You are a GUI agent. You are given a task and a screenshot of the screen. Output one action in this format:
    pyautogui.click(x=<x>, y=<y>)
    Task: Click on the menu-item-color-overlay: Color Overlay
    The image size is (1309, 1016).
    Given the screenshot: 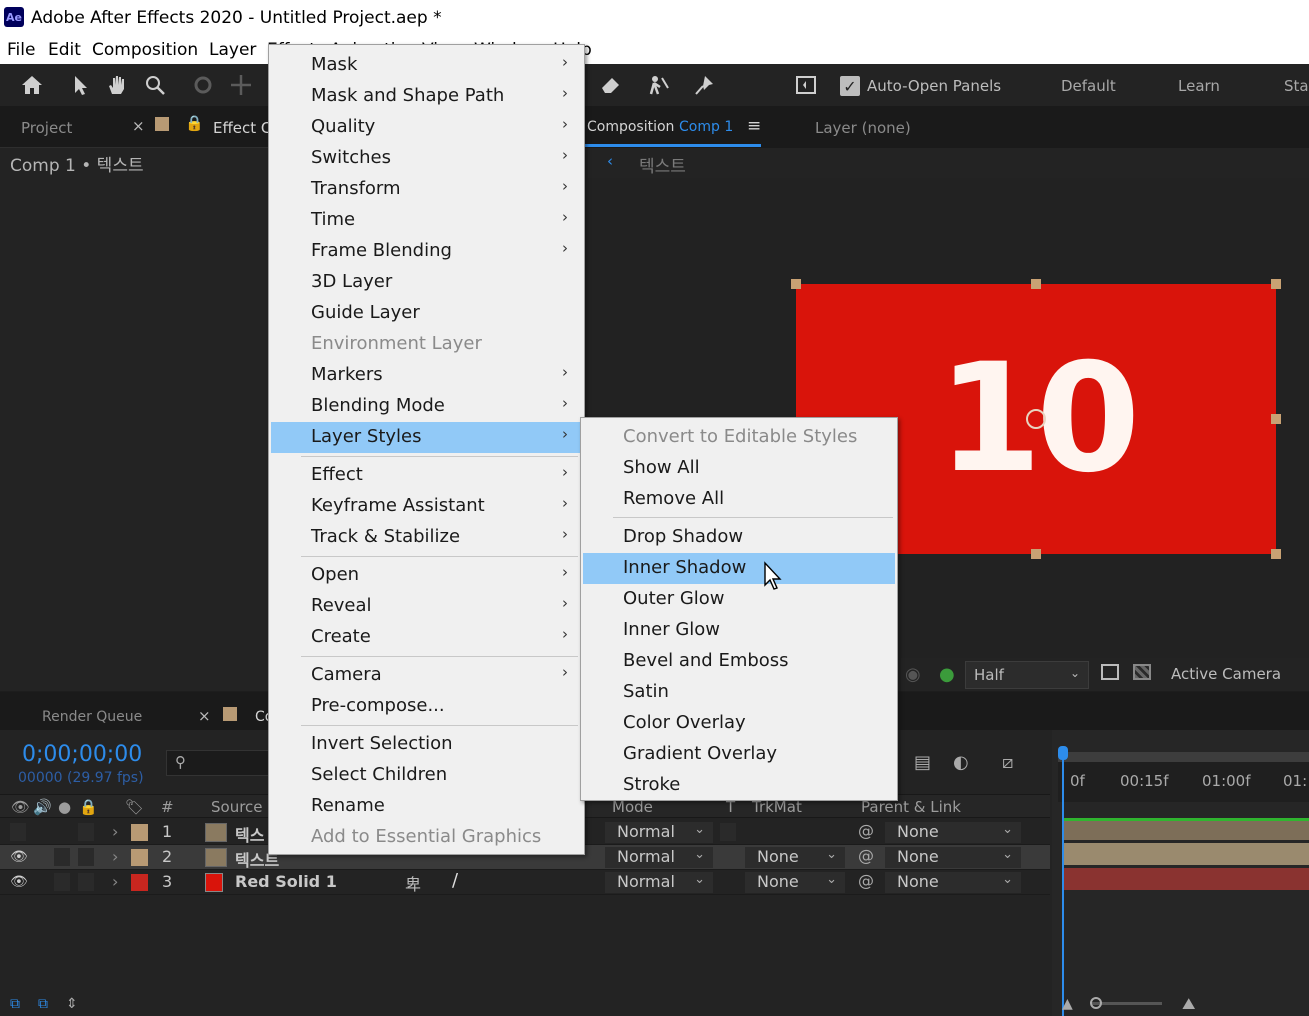 What is the action you would take?
    pyautogui.click(x=739, y=723)
    